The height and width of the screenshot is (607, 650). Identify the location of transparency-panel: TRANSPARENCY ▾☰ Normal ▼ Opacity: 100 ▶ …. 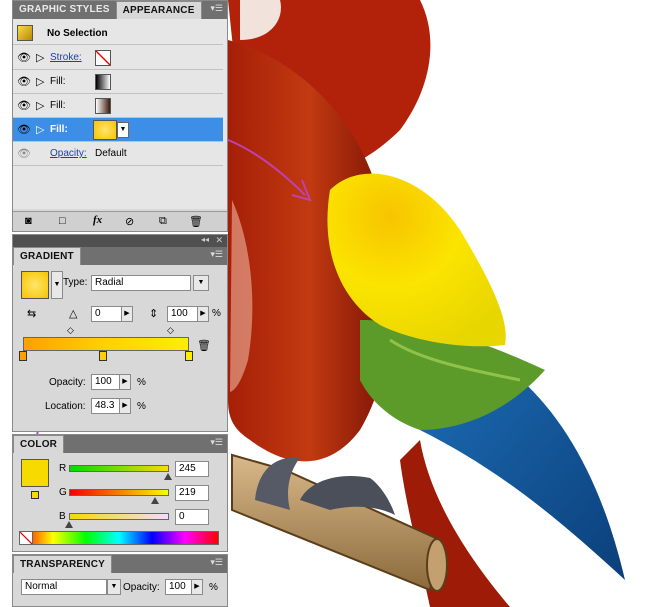
(120, 580).